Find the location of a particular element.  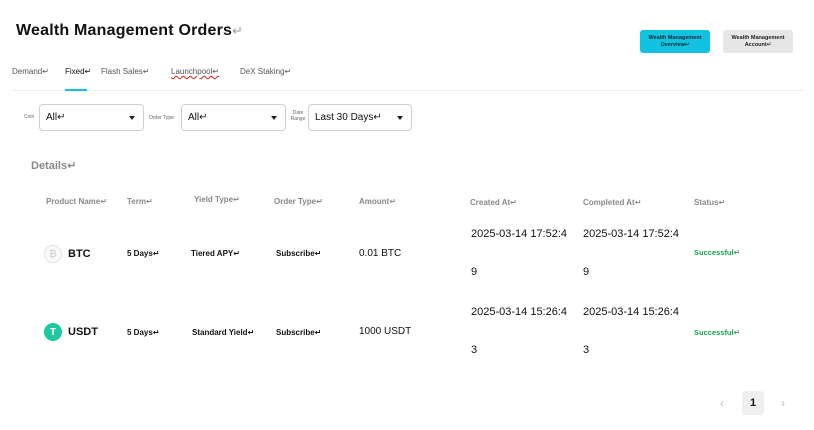

coin-filter-label: Coin is located at coordinates (29, 117).